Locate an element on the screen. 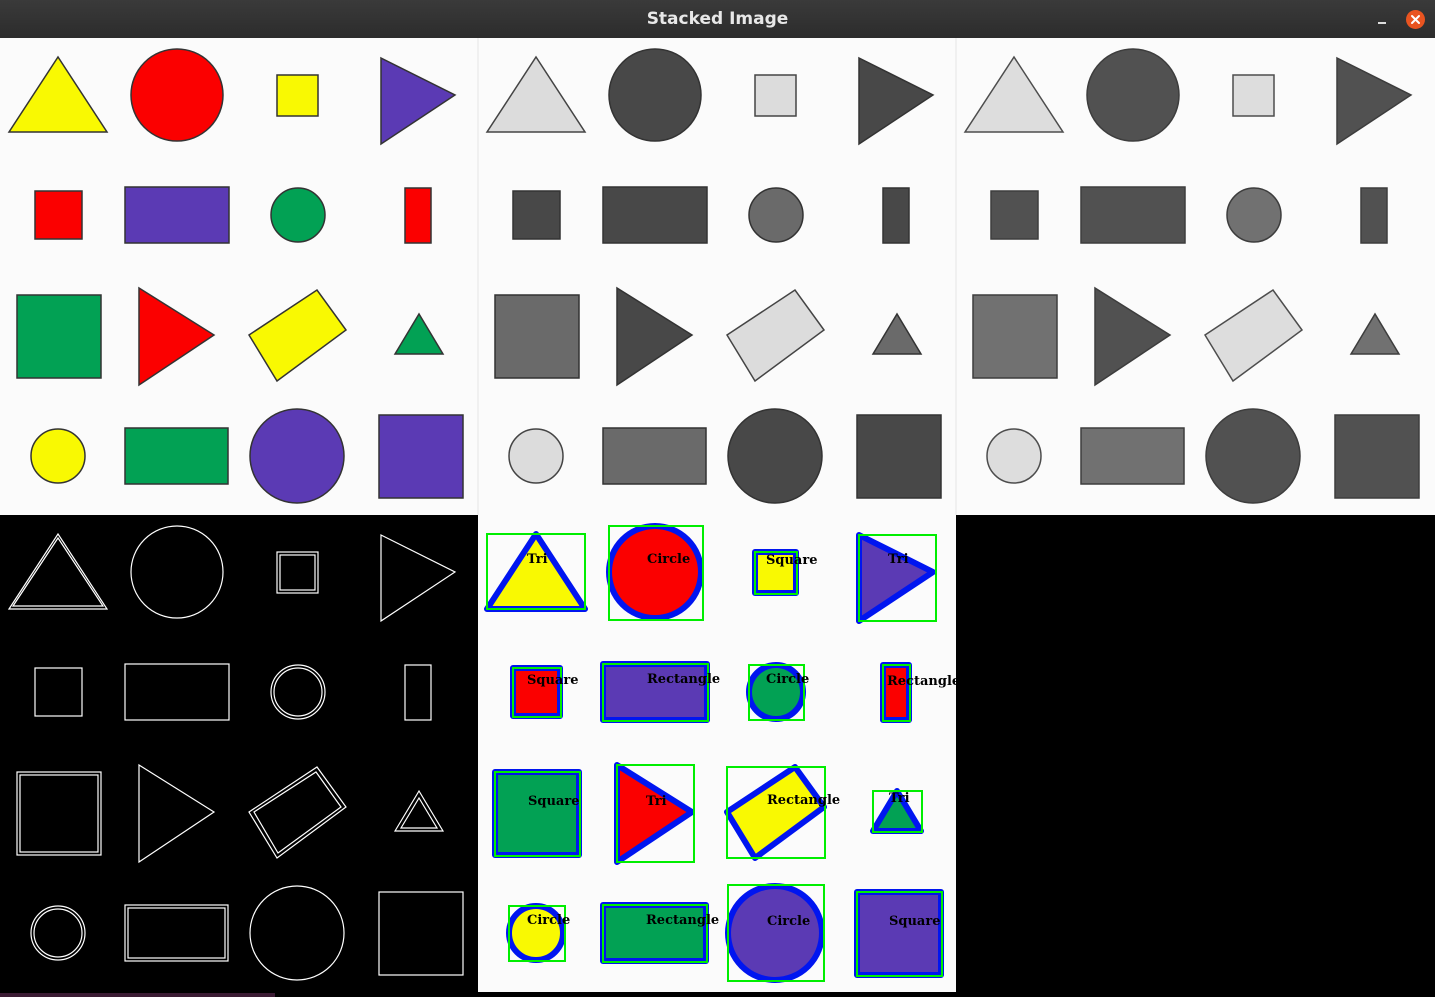 This screenshot has height=997, width=1435. taskbar-strip is located at coordinates (137, 995).